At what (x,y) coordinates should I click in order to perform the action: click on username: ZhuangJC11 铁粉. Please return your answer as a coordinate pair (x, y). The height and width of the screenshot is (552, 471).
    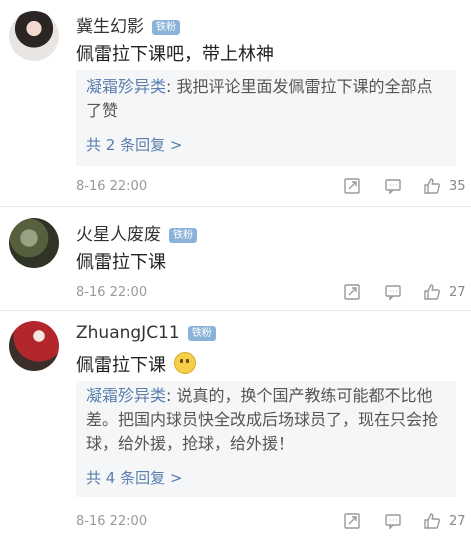
    Looking at the image, I should click on (146, 333).